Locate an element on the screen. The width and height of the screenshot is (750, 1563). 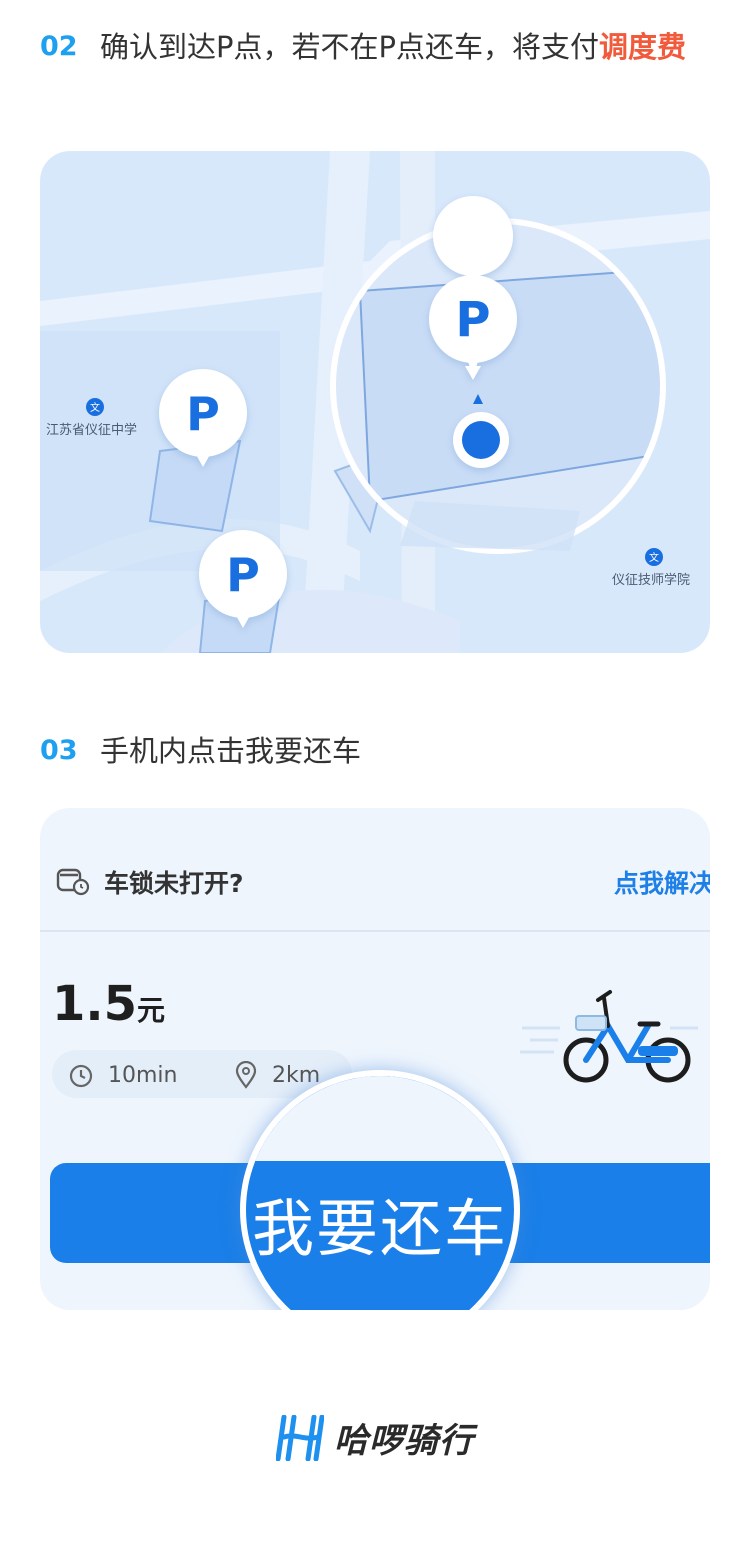
return-bike-label: 我要还车 is located at coordinates (379, 1228).